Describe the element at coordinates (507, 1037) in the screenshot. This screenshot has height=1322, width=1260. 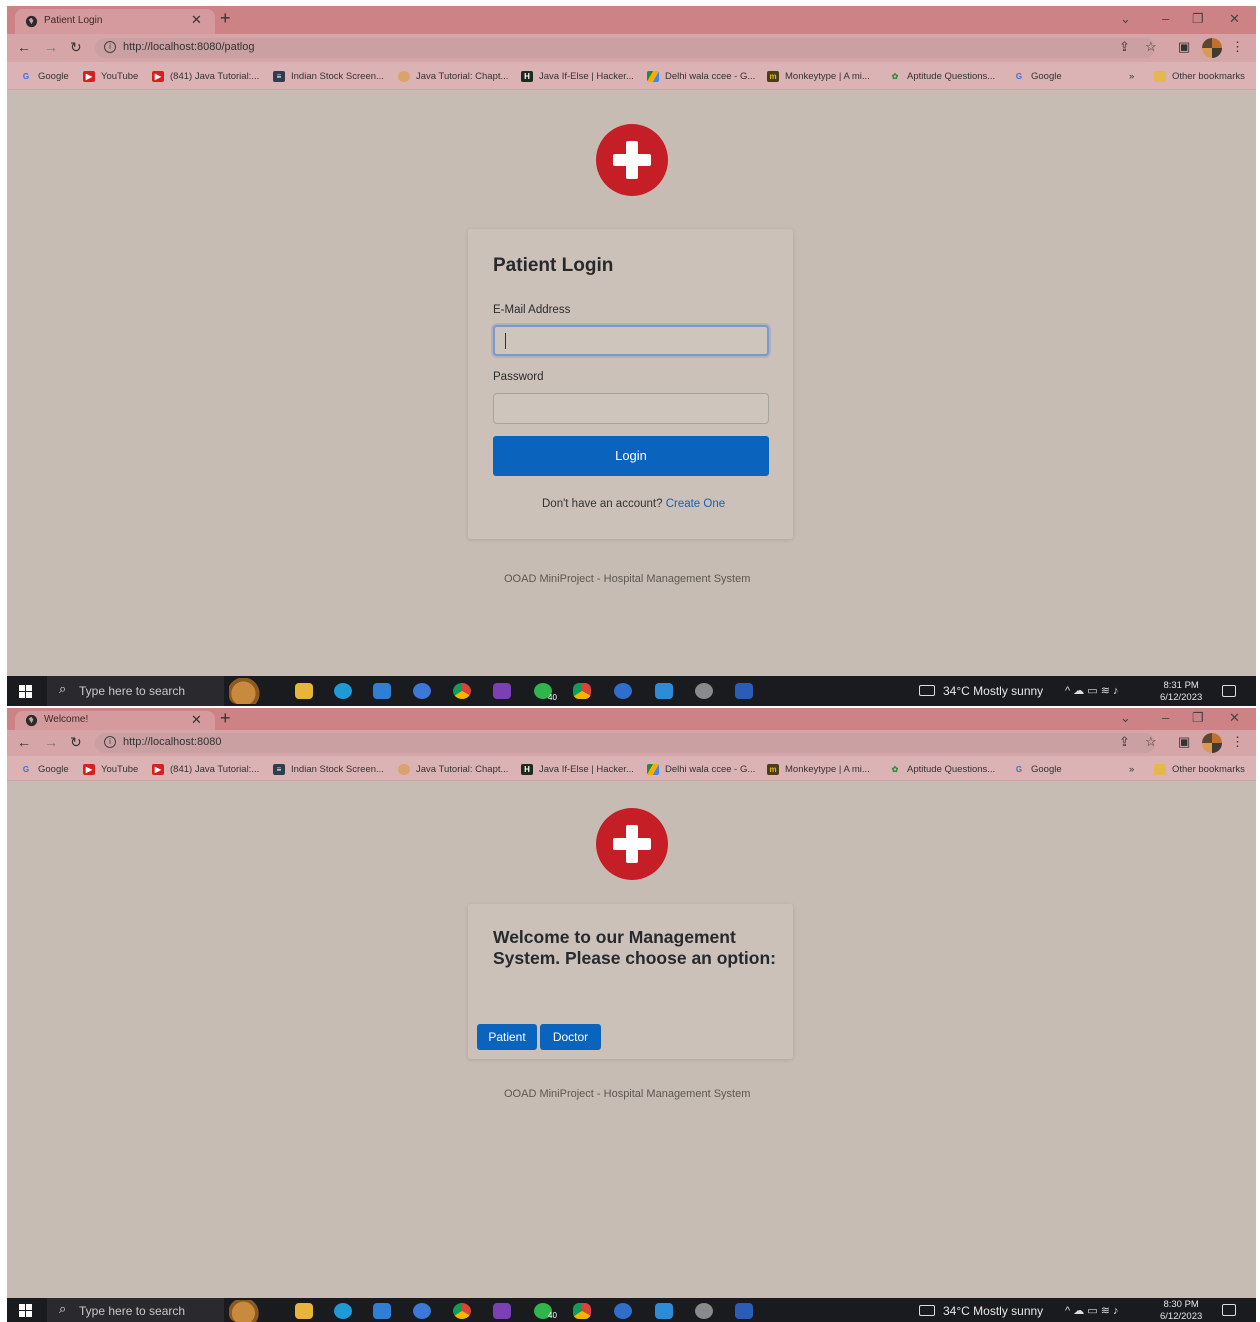
I see `patient-button: Patient` at that location.